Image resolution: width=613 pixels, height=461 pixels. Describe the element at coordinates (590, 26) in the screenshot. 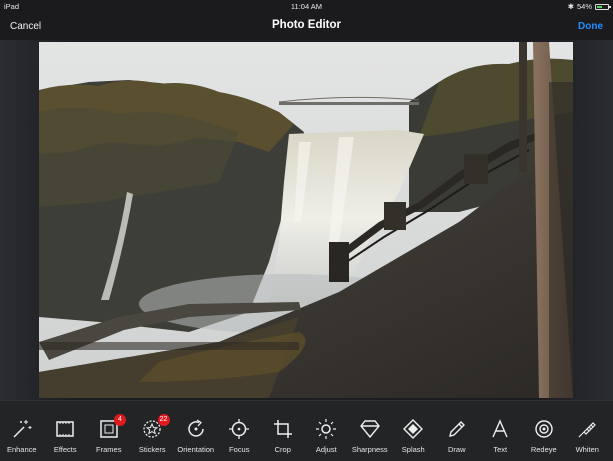

I see `done-button: Done` at that location.